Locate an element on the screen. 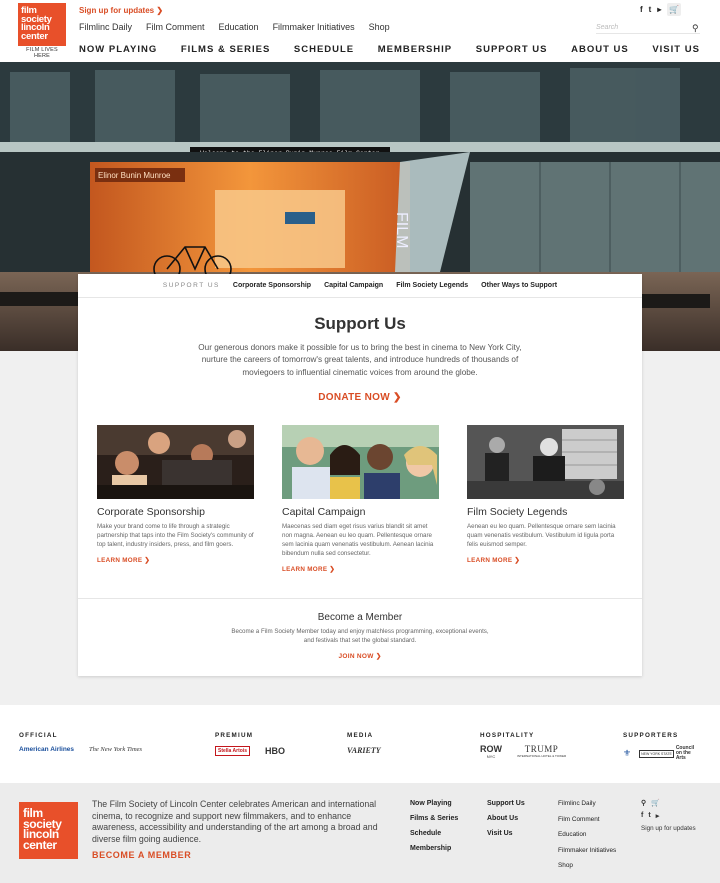 The height and width of the screenshot is (883, 720). sponsor-category-label: HOSPITALITY is located at coordinates (507, 735).